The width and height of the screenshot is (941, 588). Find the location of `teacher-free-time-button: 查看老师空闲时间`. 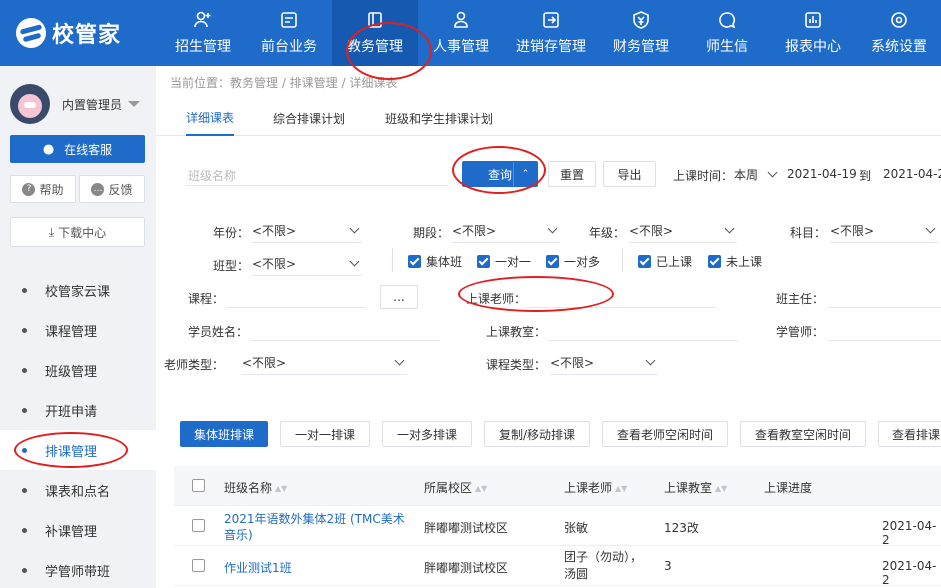

teacher-free-time-button: 查看老师空闲时间 is located at coordinates (665, 434).